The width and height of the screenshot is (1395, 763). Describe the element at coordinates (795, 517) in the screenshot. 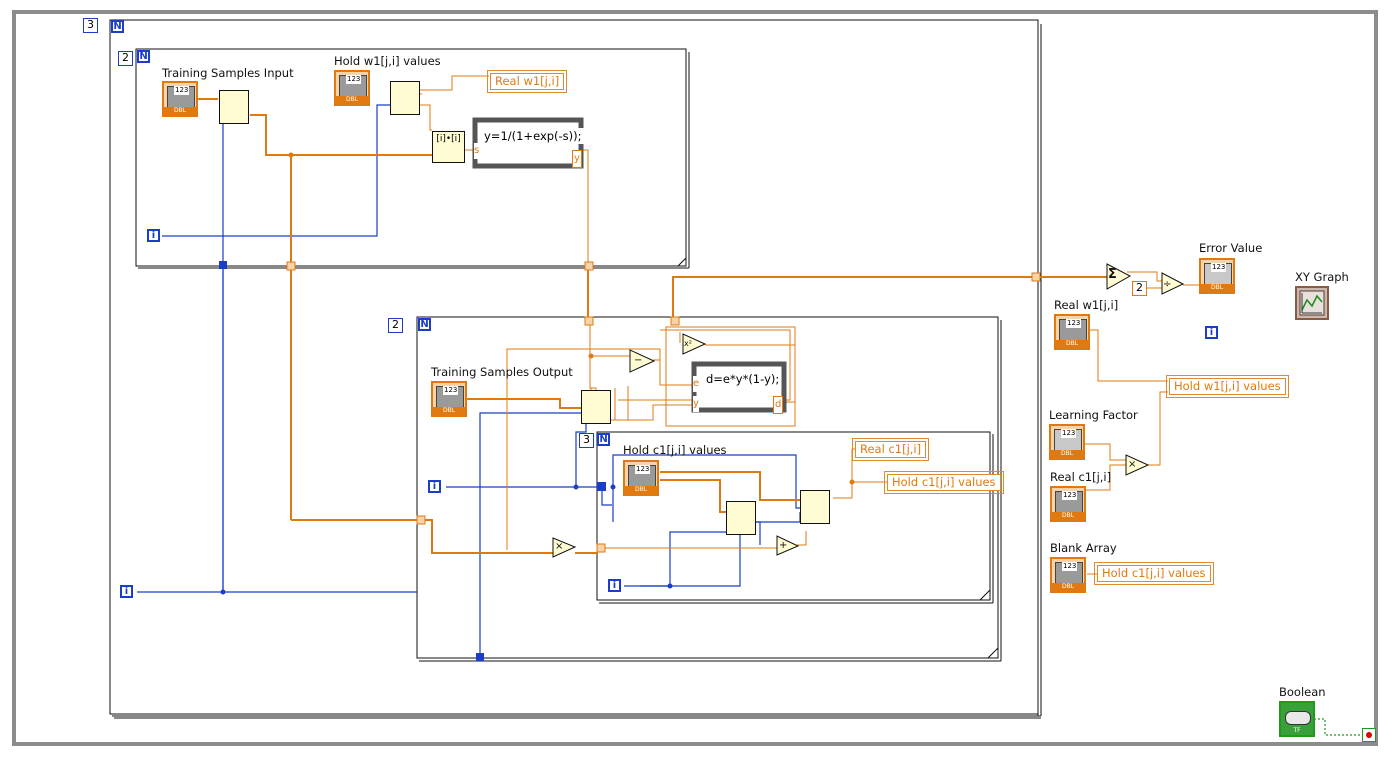

I see `inner-loop-3-frame` at that location.